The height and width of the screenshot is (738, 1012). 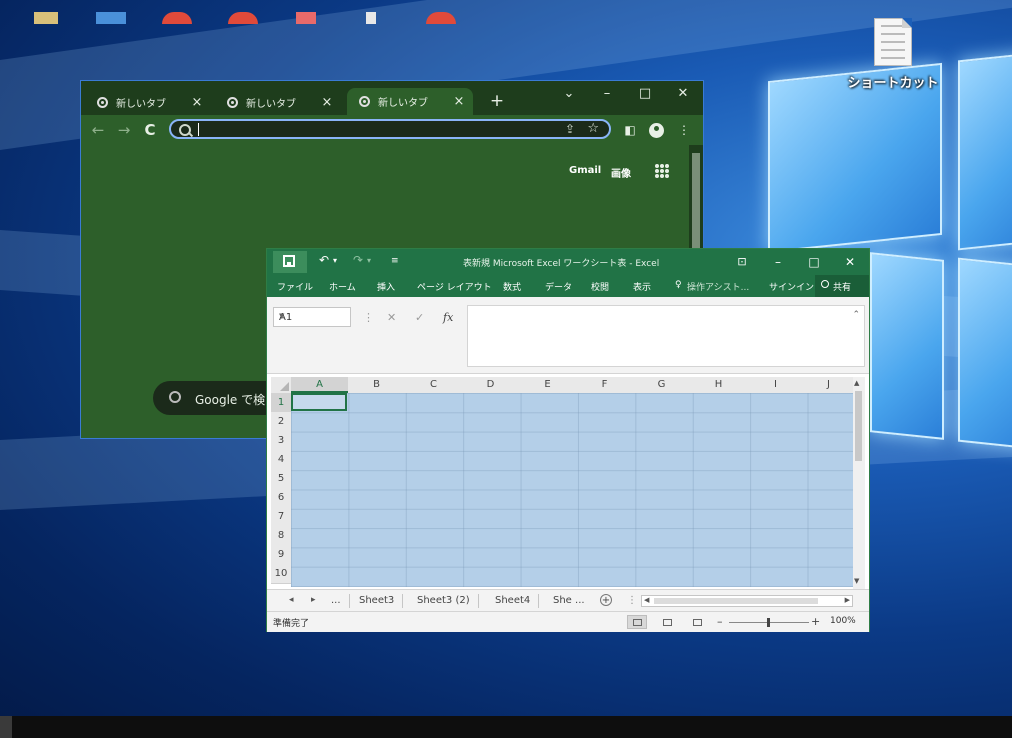 What do you see at coordinates (621, 172) in the screenshot?
I see `images-link: 画像` at bounding box center [621, 172].